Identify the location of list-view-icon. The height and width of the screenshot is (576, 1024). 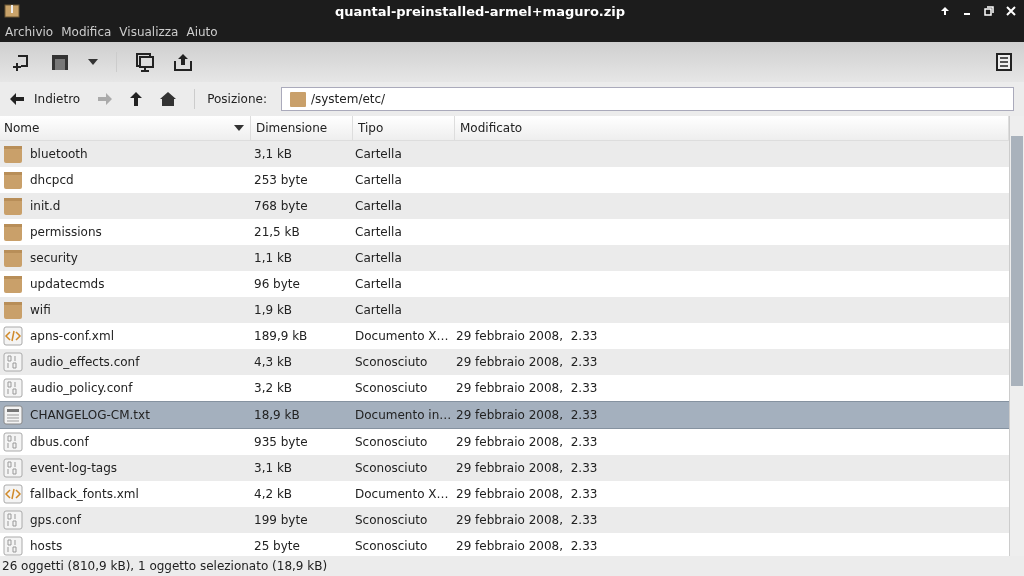
(1004, 62).